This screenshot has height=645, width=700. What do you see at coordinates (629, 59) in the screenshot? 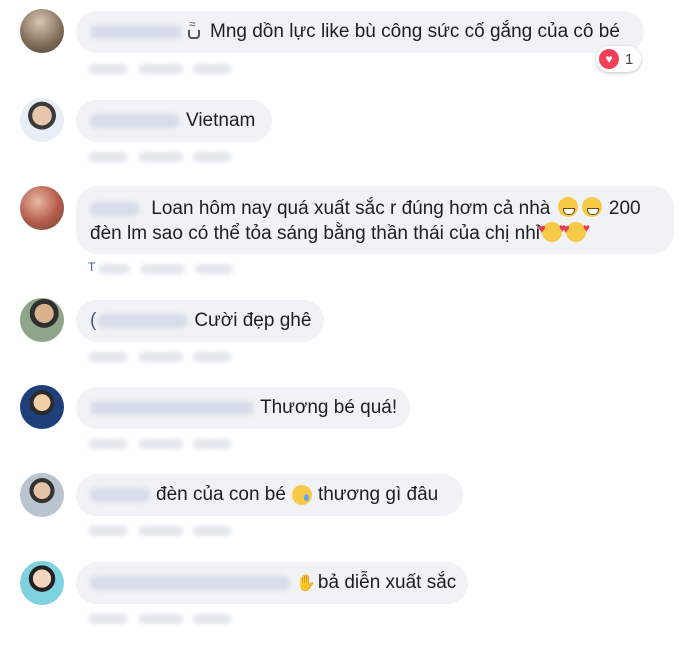
I see `reaction-count: 1` at bounding box center [629, 59].